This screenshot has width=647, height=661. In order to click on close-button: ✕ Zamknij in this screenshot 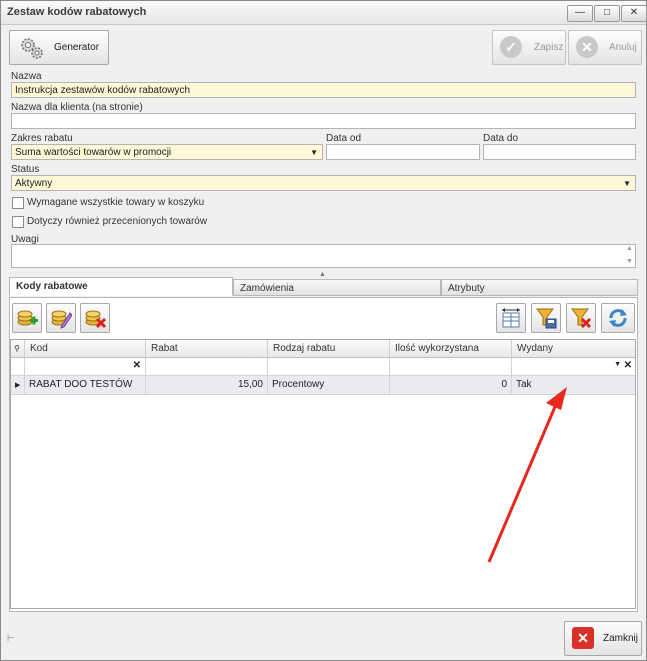, I will do `click(603, 638)`.